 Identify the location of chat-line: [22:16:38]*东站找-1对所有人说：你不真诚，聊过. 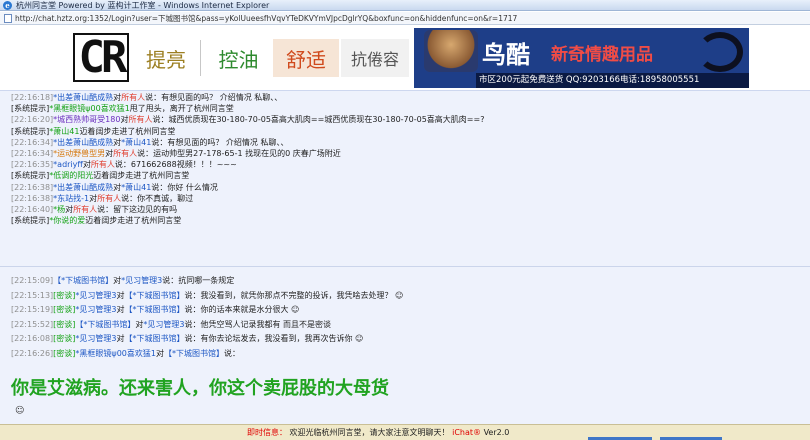
(102, 198).